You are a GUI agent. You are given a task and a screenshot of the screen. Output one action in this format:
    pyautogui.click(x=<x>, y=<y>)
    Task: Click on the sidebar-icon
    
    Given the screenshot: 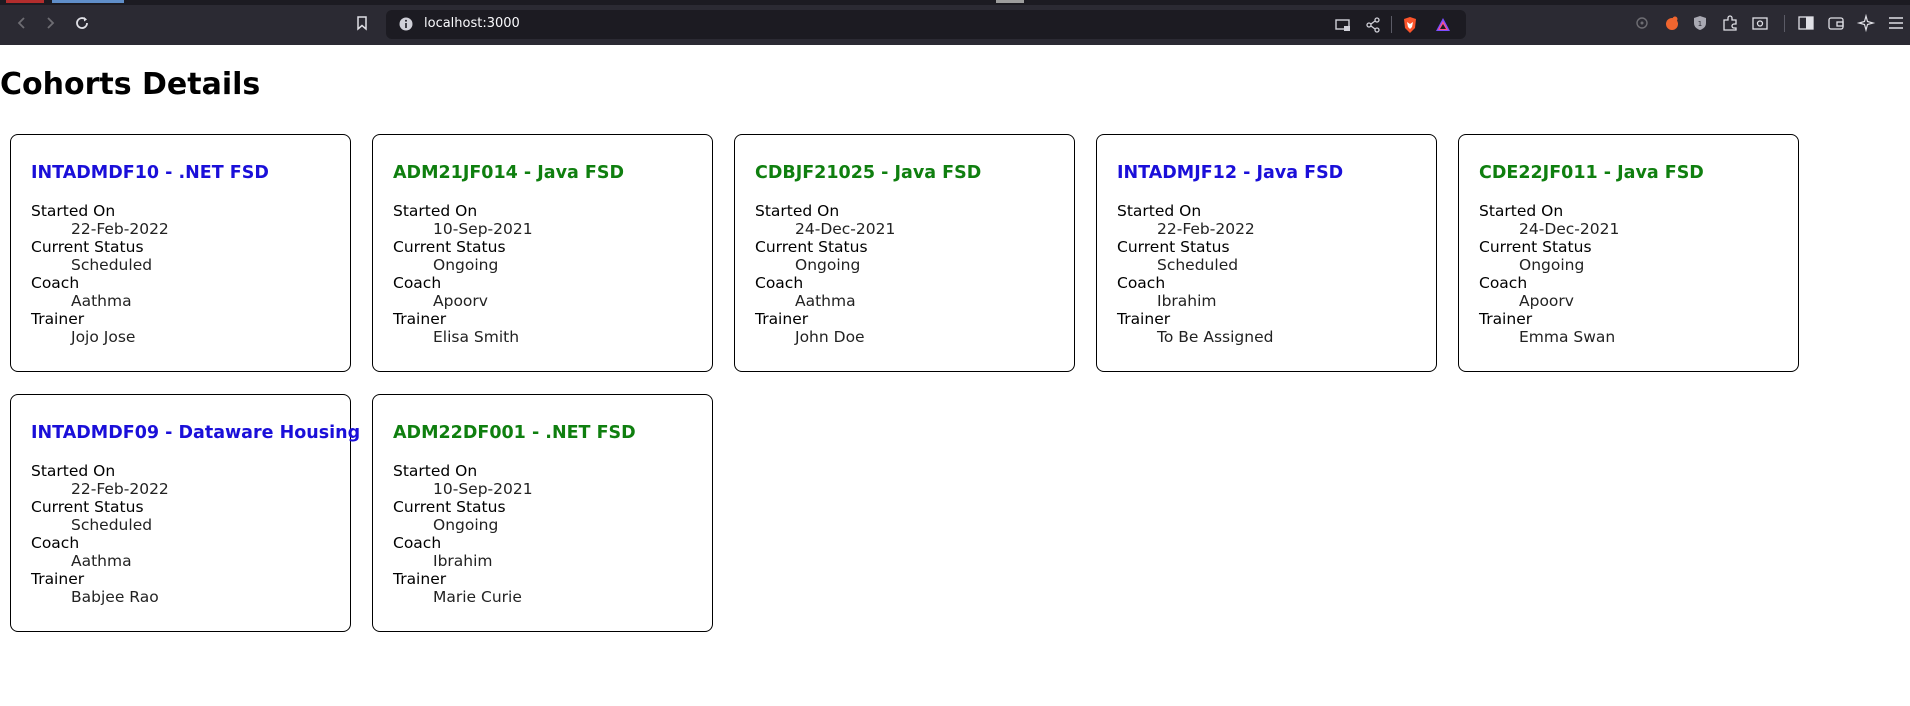 What is the action you would take?
    pyautogui.click(x=1806, y=23)
    